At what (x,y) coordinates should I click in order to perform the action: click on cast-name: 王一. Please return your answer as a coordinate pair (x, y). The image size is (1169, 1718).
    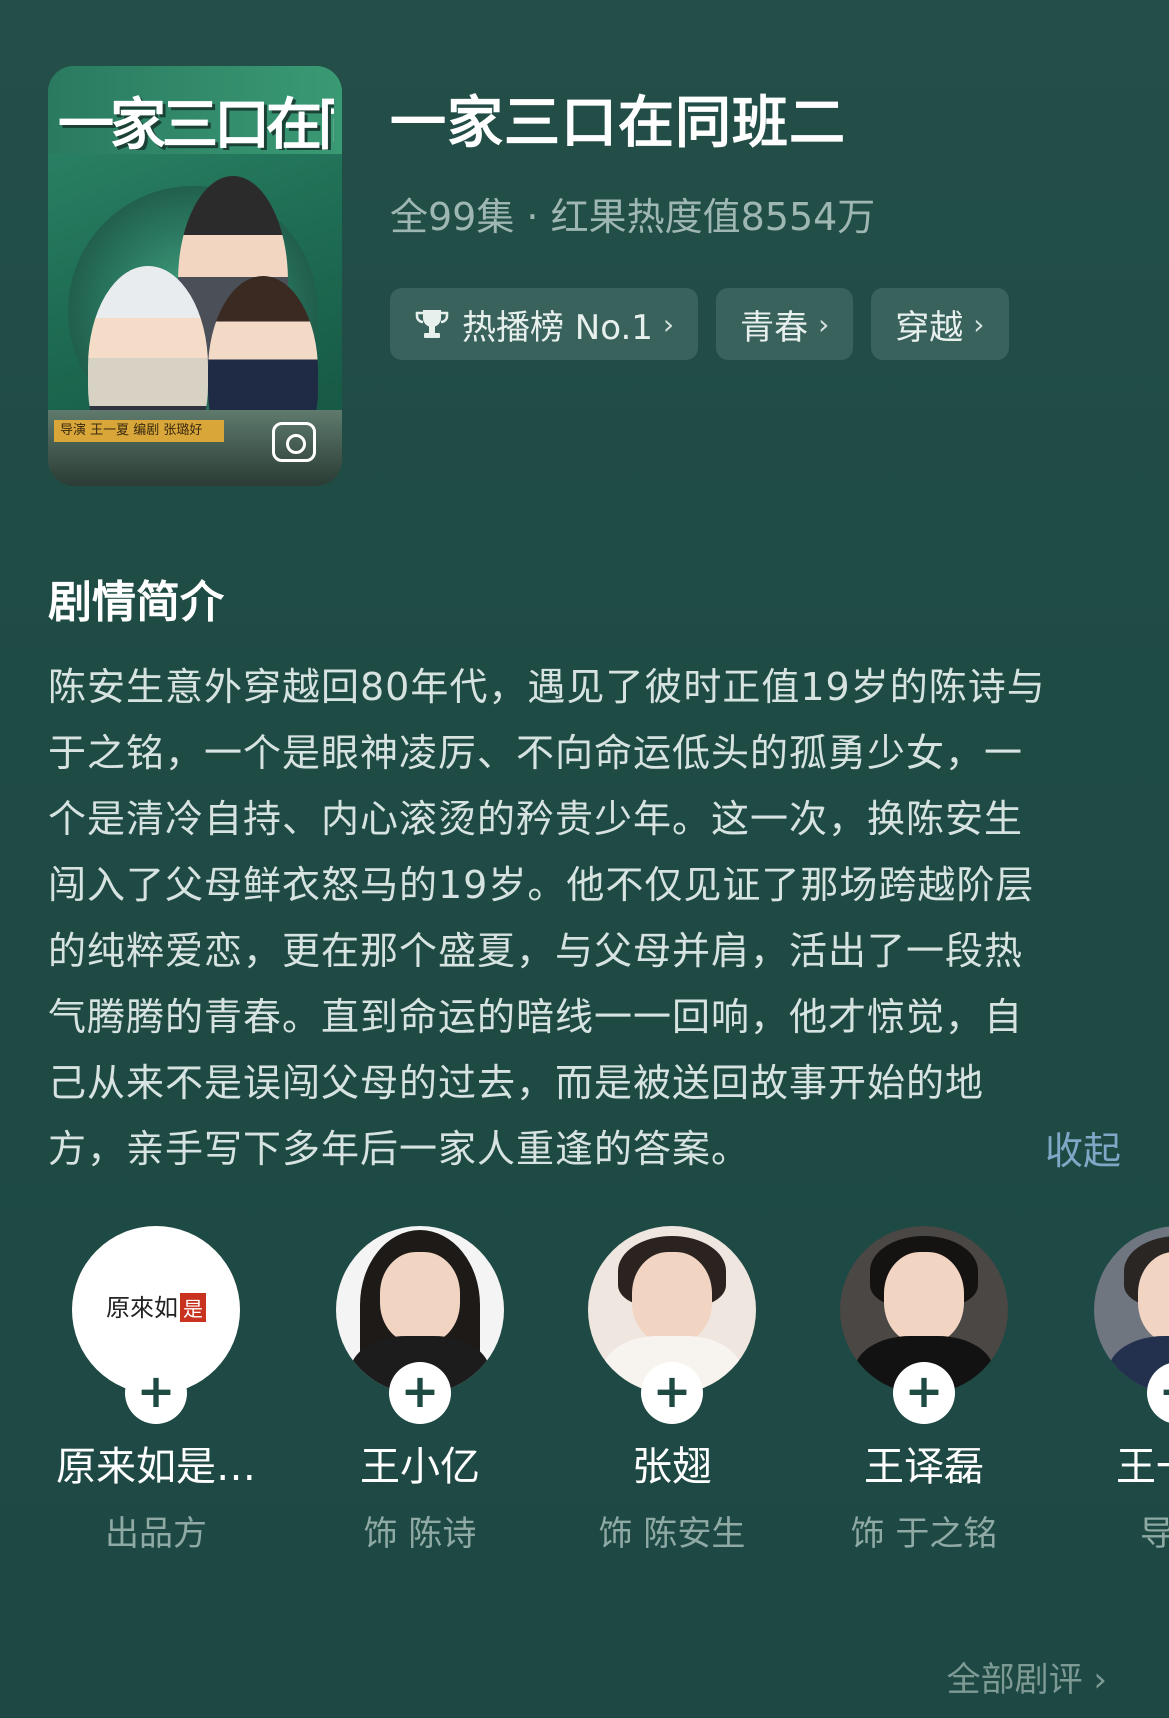
    Looking at the image, I should click on (1142, 1467).